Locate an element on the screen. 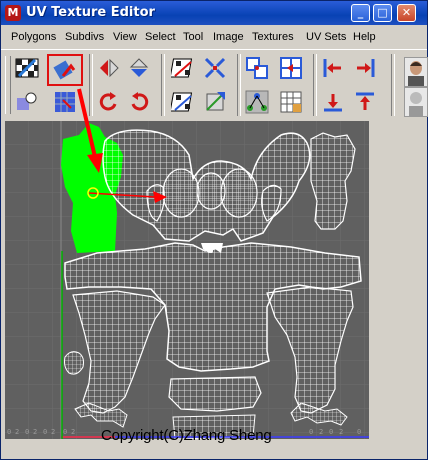 Image resolution: width=428 pixels, height=460 pixels. title-bar: M UV Texture Editor _ □ ✕ is located at coordinates (214, 13).